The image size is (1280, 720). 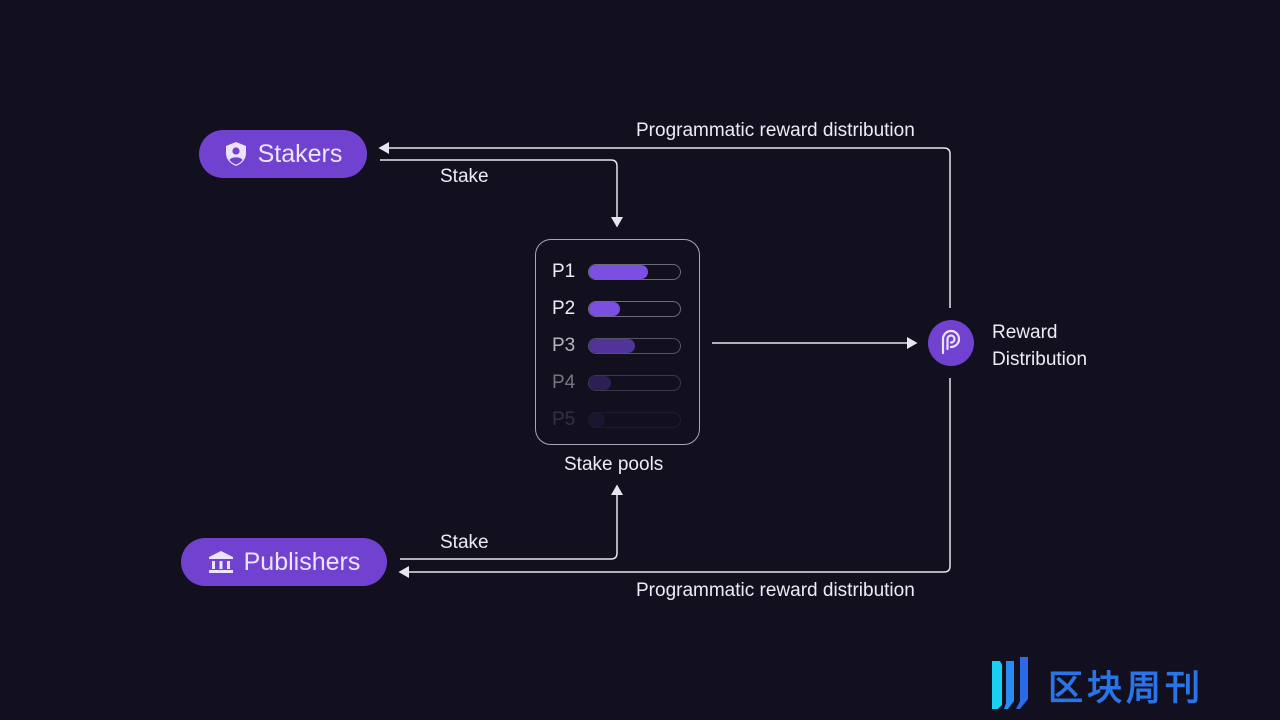 I want to click on watermark-logo: 区块周刊, so click(x=1097, y=685).